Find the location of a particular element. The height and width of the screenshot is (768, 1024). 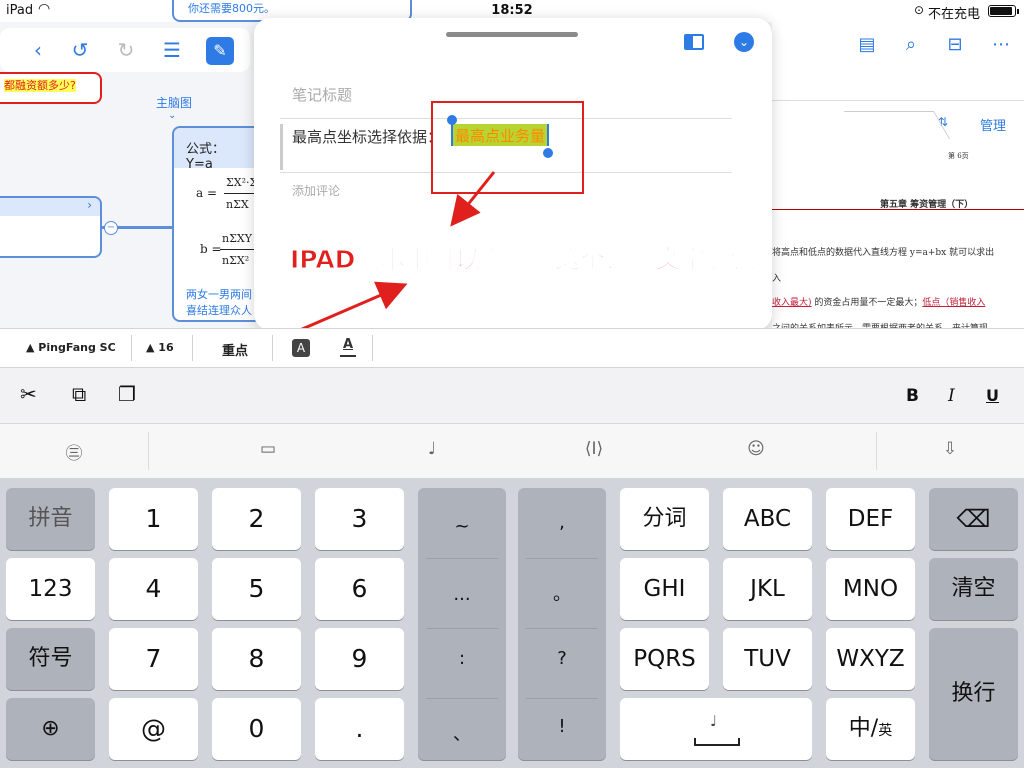

key-at: @ is located at coordinates (153, 729).